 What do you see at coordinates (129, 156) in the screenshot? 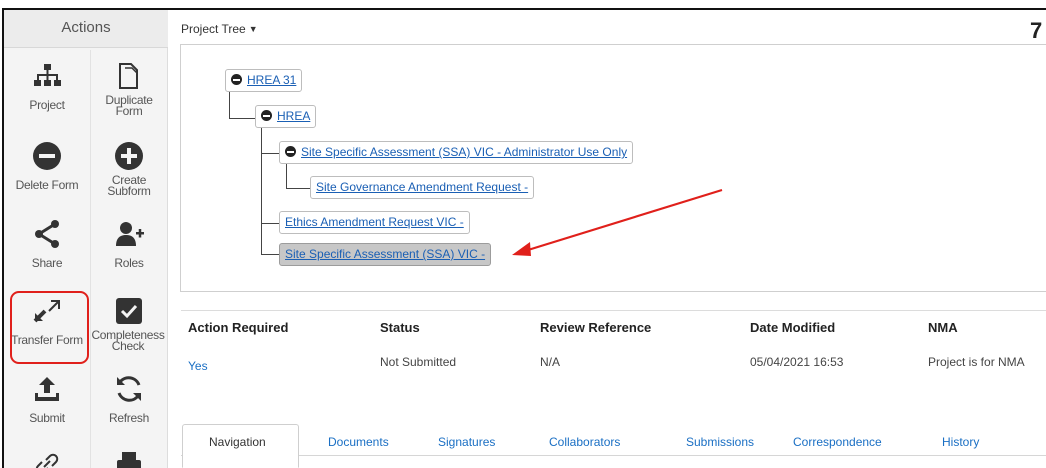
I see `plus-circle-icon` at bounding box center [129, 156].